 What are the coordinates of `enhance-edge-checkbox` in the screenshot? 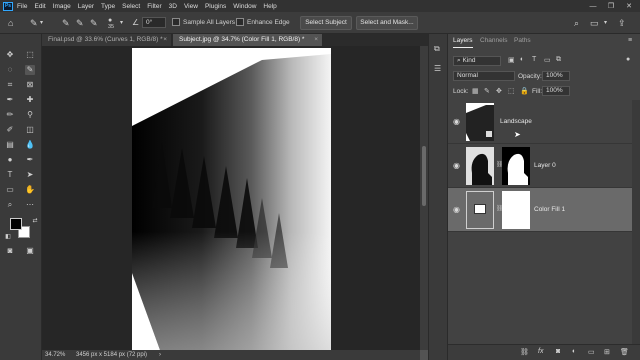 It's located at (240, 22).